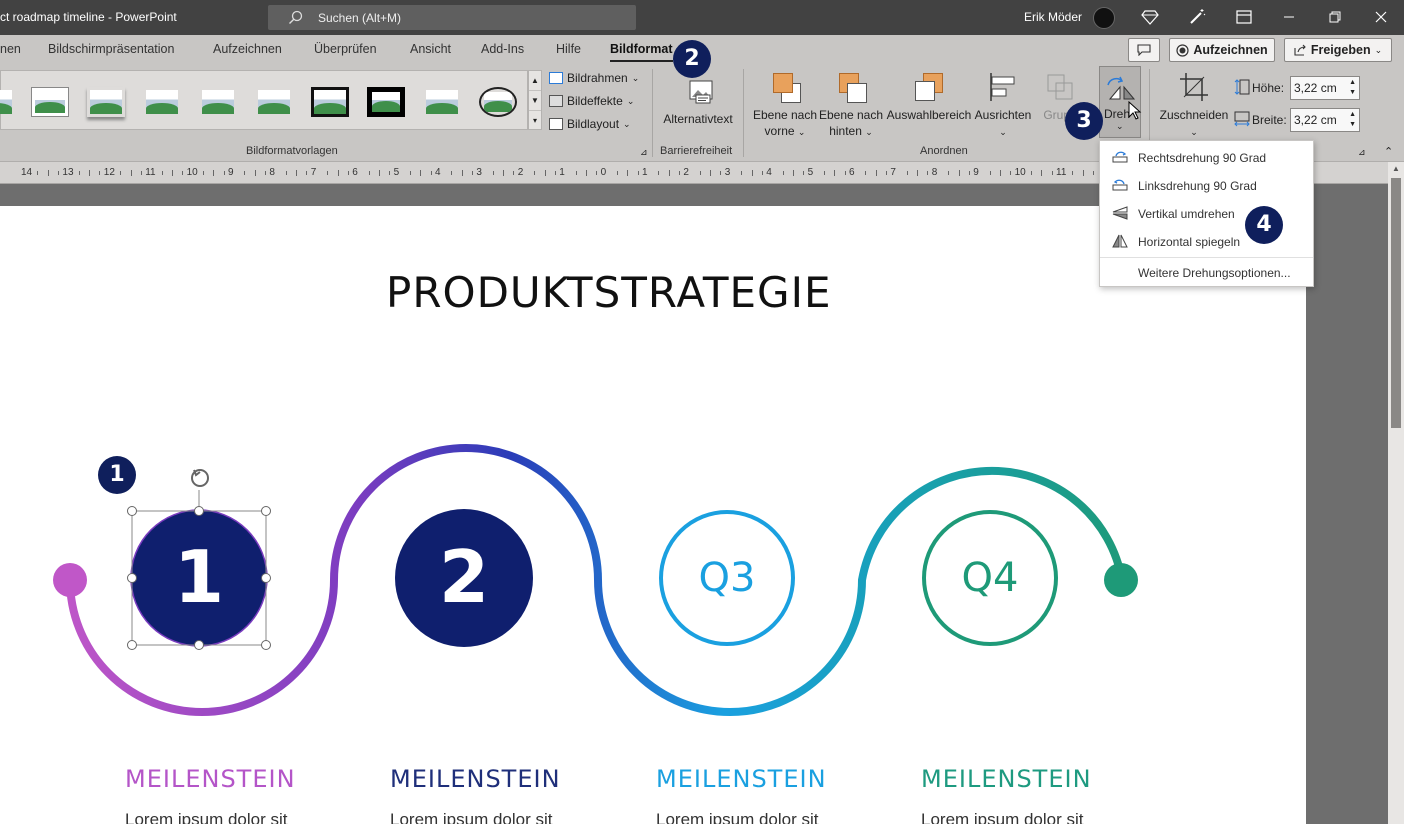 The image size is (1404, 824). I want to click on tab-record: Aufzeichnen, so click(247, 49).